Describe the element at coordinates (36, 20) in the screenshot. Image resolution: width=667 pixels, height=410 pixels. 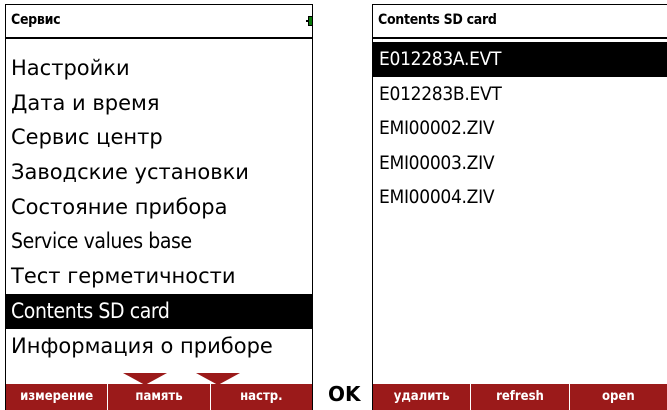
I see `screen-title: Сервис` at that location.